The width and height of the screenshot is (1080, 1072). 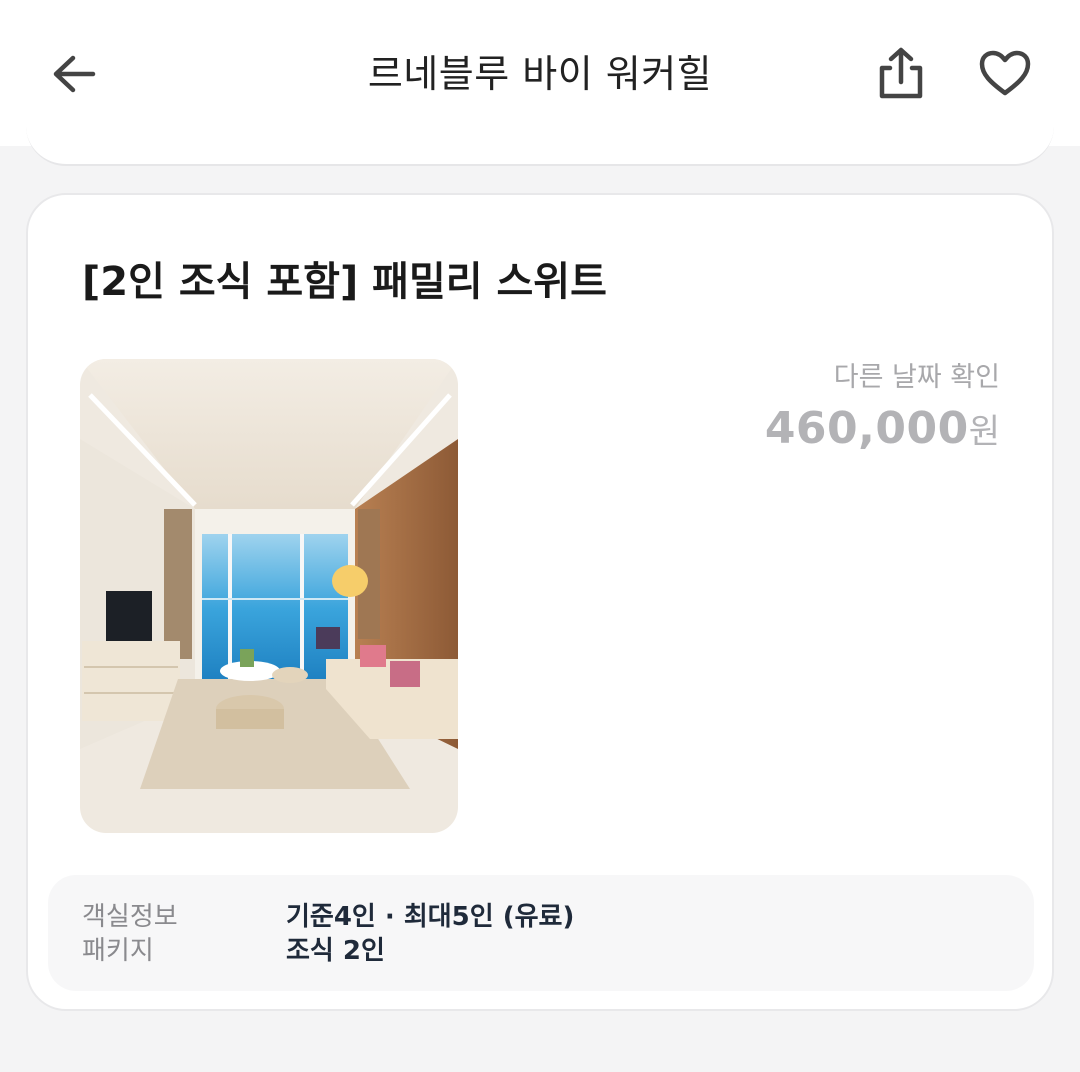 I want to click on other-date-link: 다른 날짜 확인, so click(x=917, y=378).